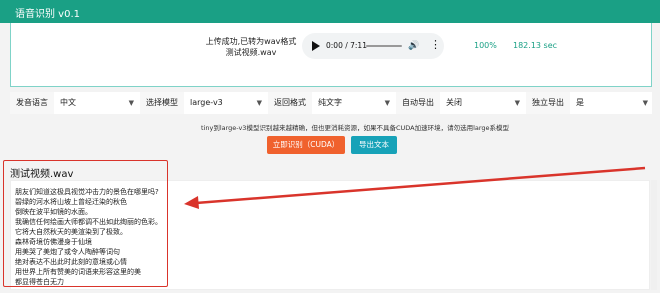 The width and height of the screenshot is (660, 293). What do you see at coordinates (654, 235) in the screenshot?
I see `textarea-scrollbar` at bounding box center [654, 235].